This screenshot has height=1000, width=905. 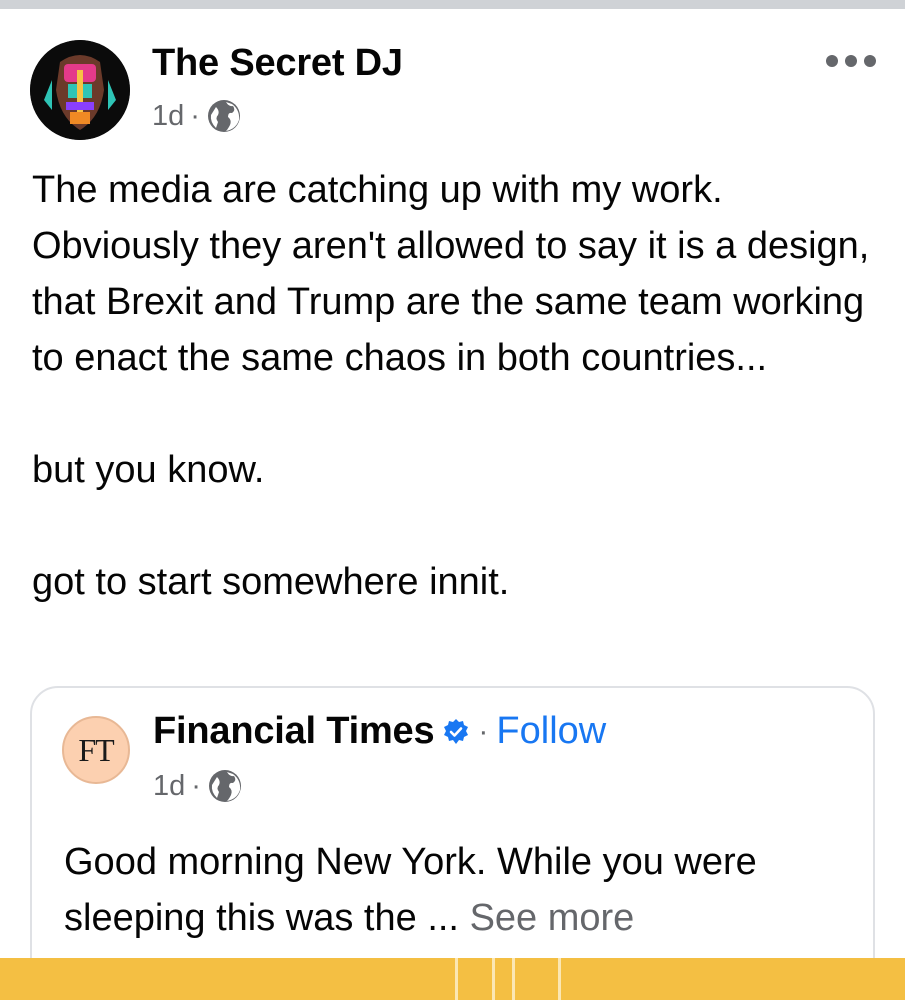 What do you see at coordinates (148, 470) in the screenshot?
I see `post-paragraph: but you know.` at bounding box center [148, 470].